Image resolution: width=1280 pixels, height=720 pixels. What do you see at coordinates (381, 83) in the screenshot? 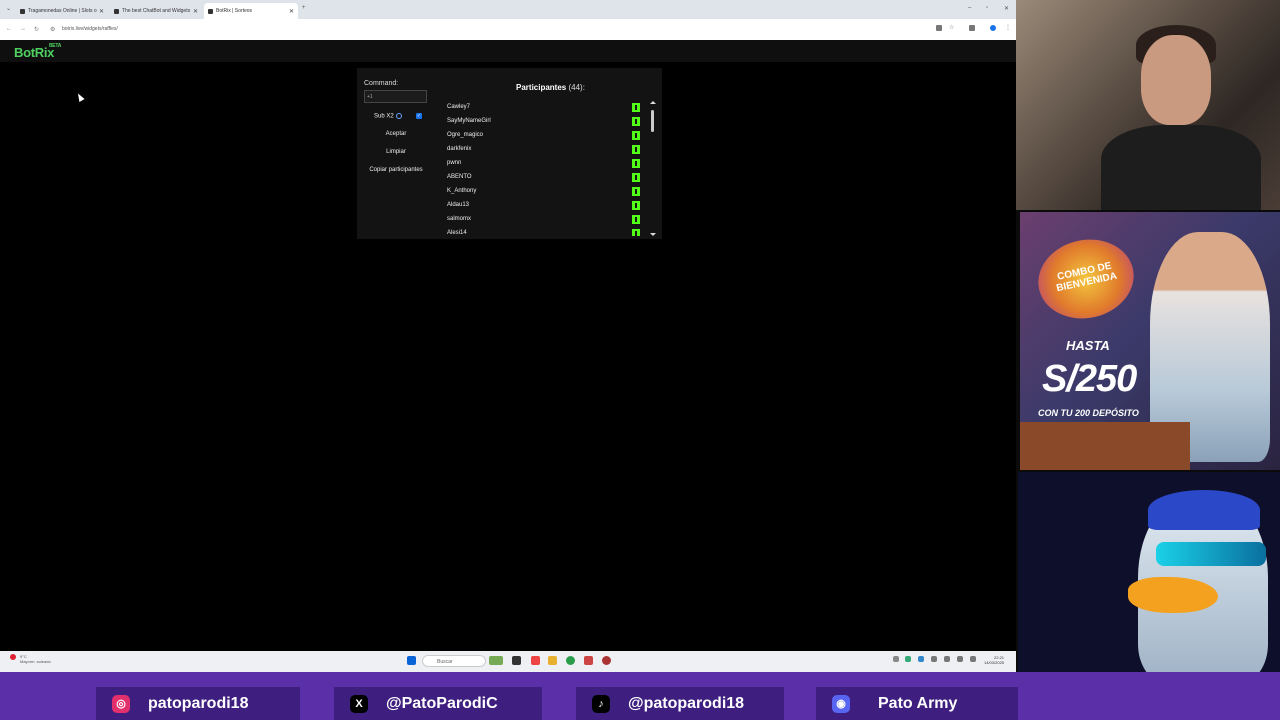
I see `command-label: Command:` at bounding box center [381, 83].